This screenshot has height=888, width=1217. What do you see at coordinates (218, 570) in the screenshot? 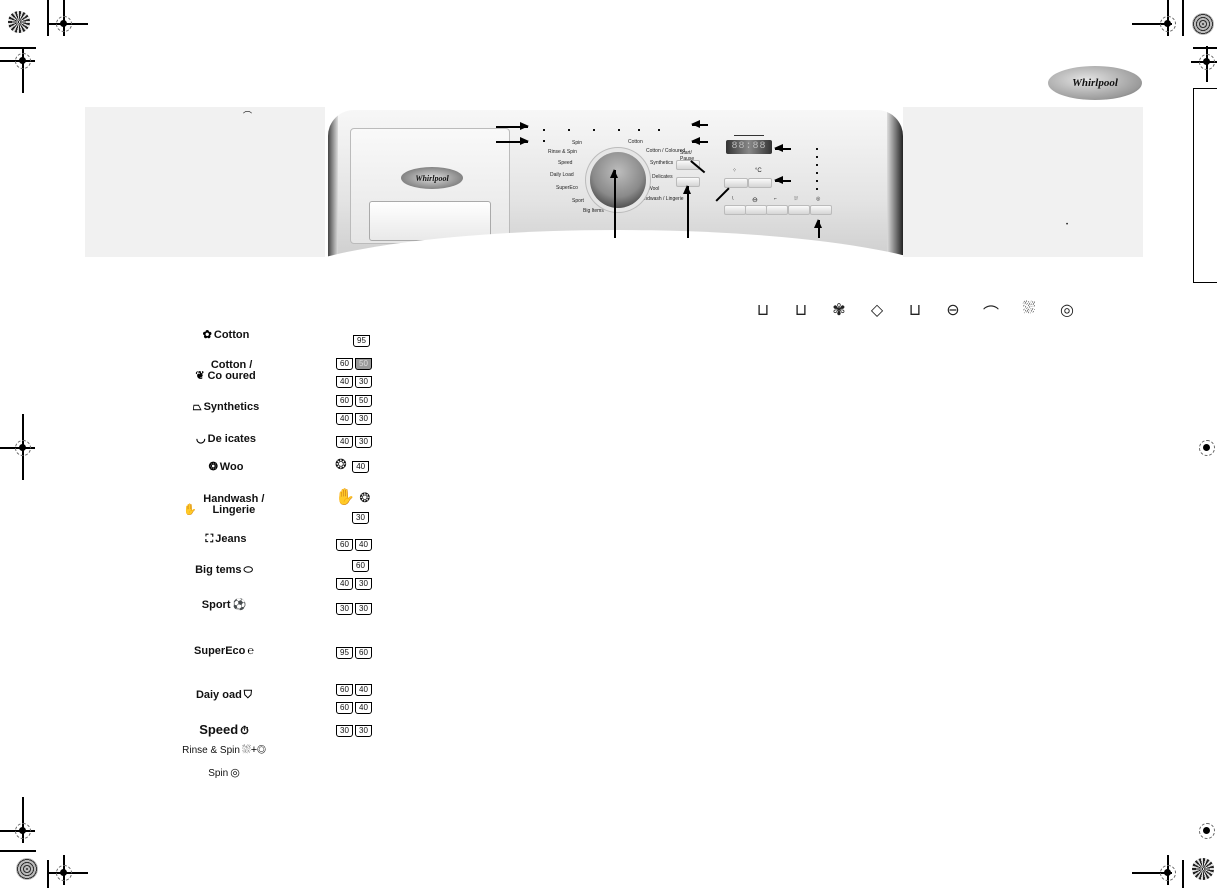
I see `programme-label: Big tems` at bounding box center [218, 570].